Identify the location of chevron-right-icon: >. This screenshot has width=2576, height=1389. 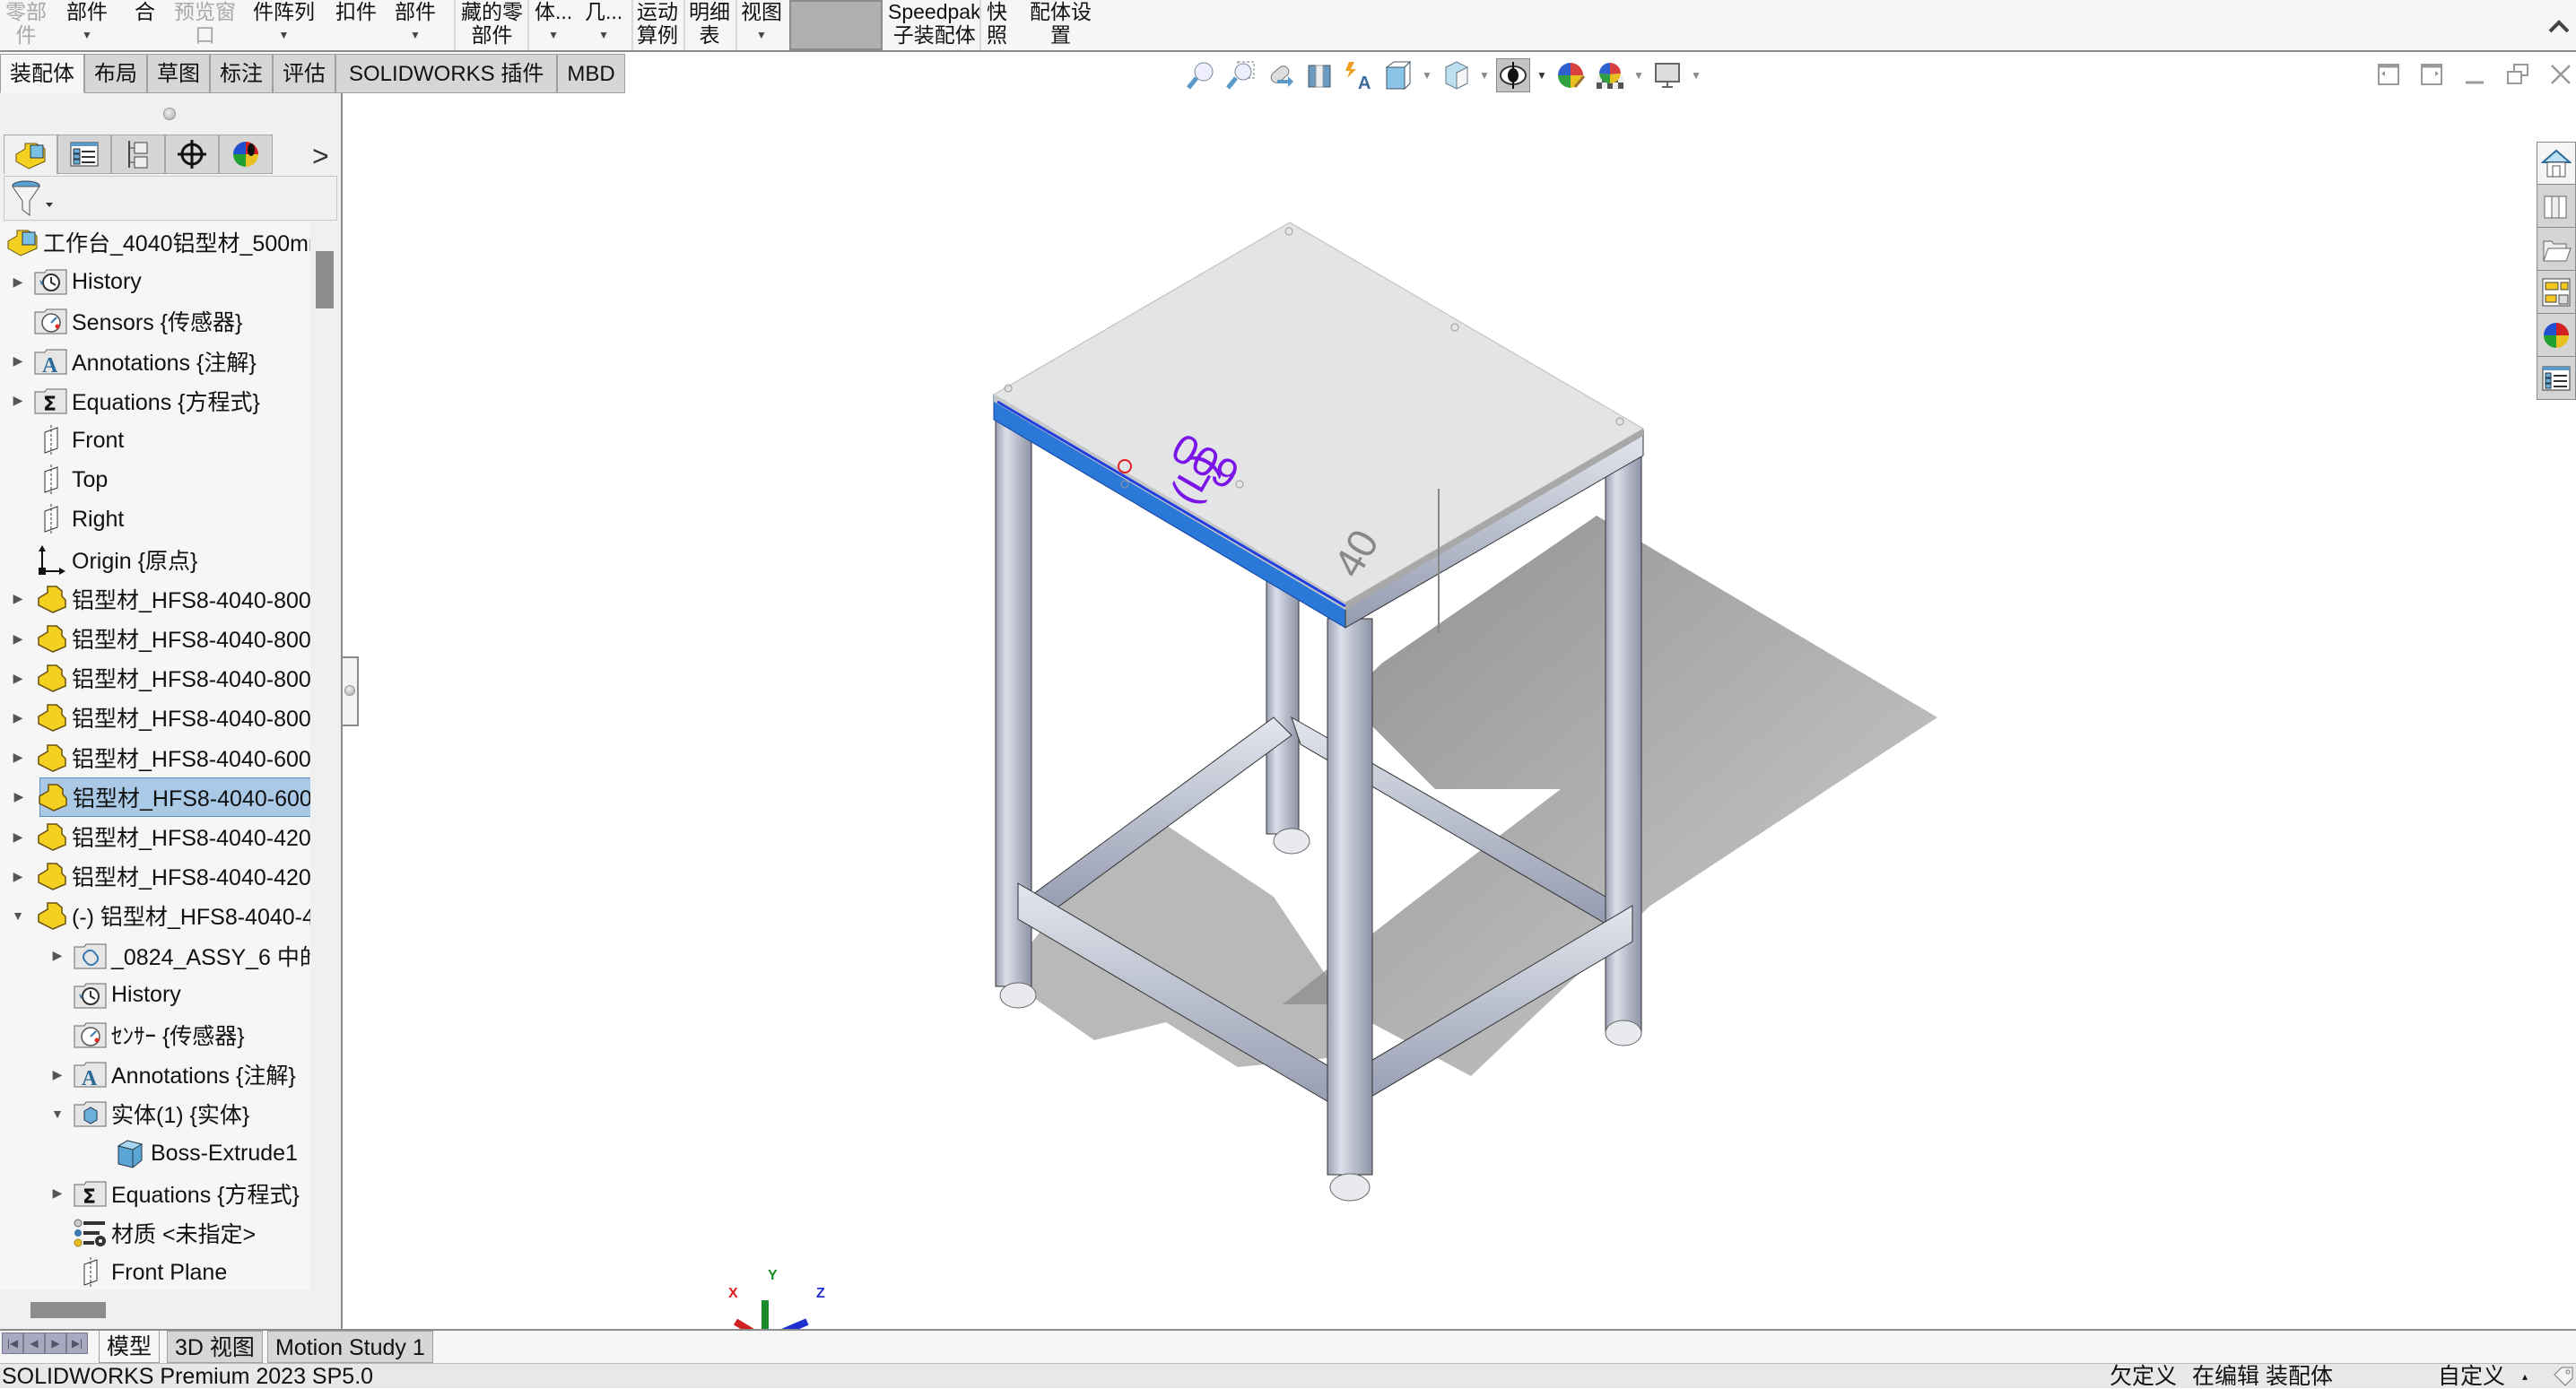
(320, 157).